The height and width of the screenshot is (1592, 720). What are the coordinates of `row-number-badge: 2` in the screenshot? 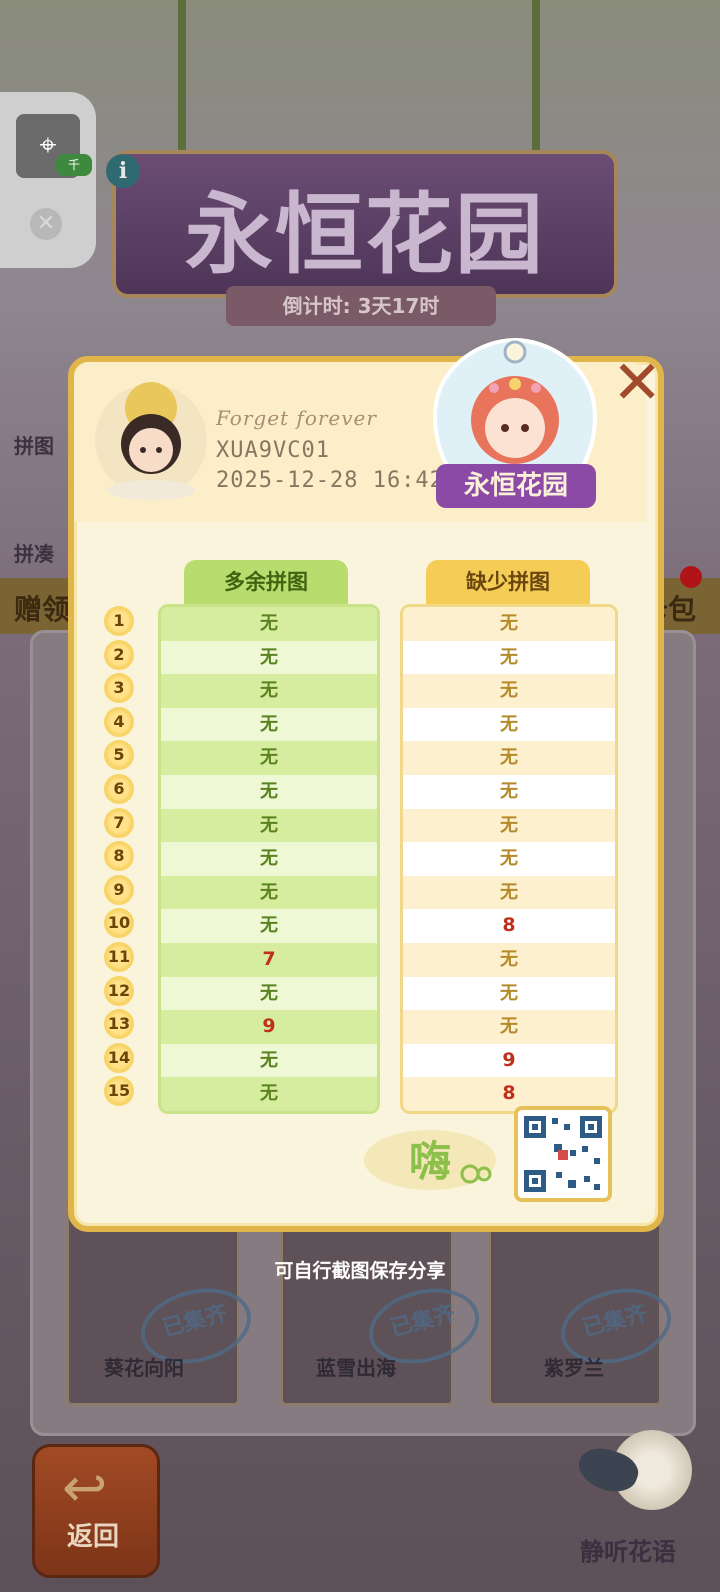 It's located at (119, 654).